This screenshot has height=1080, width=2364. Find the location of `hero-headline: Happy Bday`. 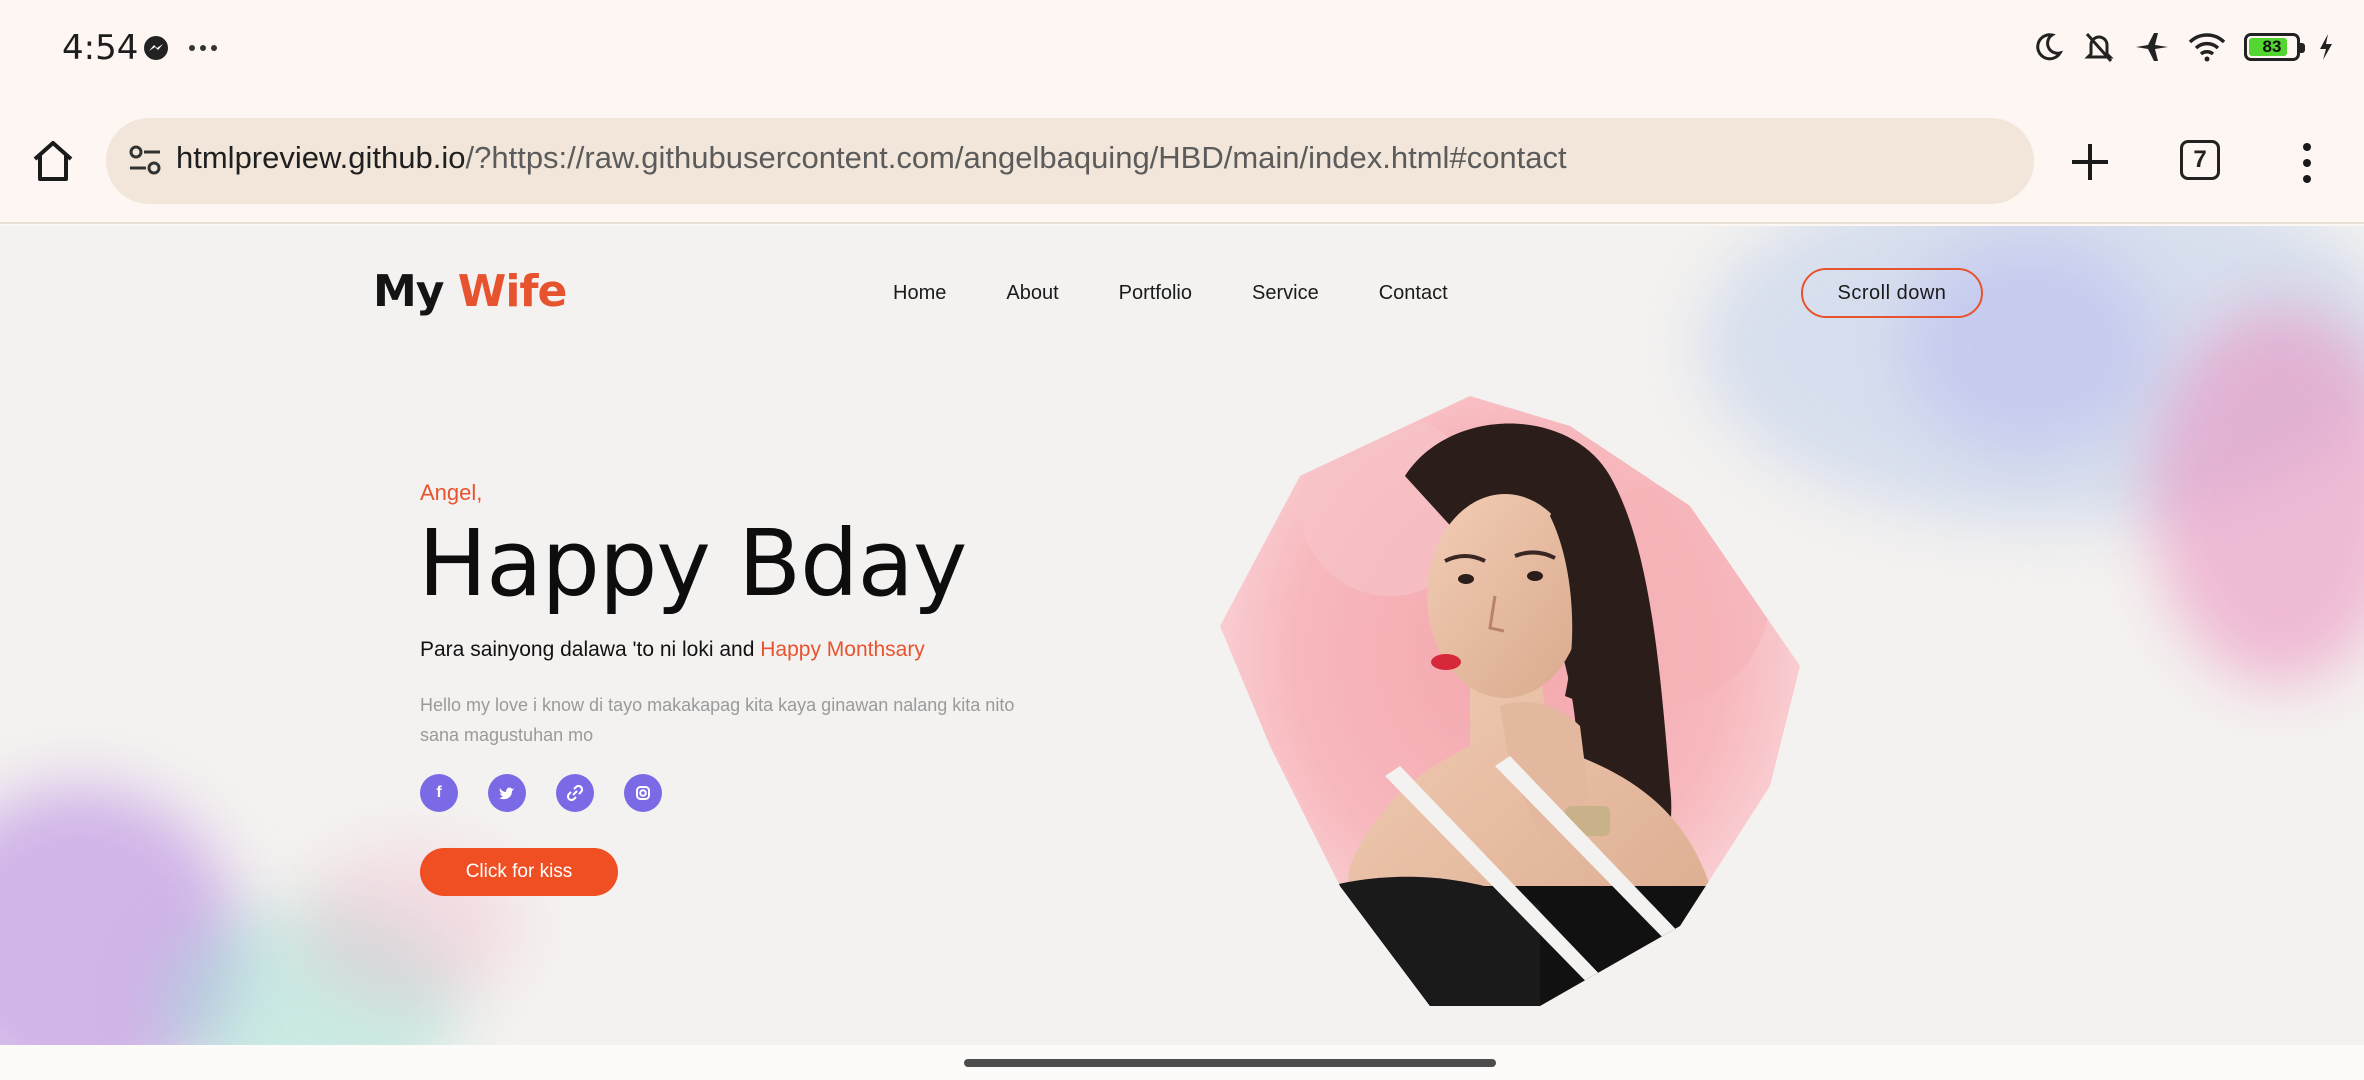

hero-headline: Happy Bday is located at coordinates (692, 563).